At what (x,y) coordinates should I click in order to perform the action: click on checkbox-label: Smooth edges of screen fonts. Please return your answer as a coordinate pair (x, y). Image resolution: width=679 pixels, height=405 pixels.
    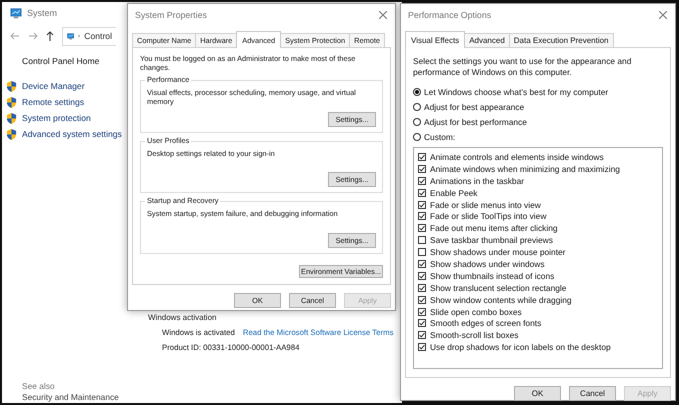
    Looking at the image, I should click on (486, 323).